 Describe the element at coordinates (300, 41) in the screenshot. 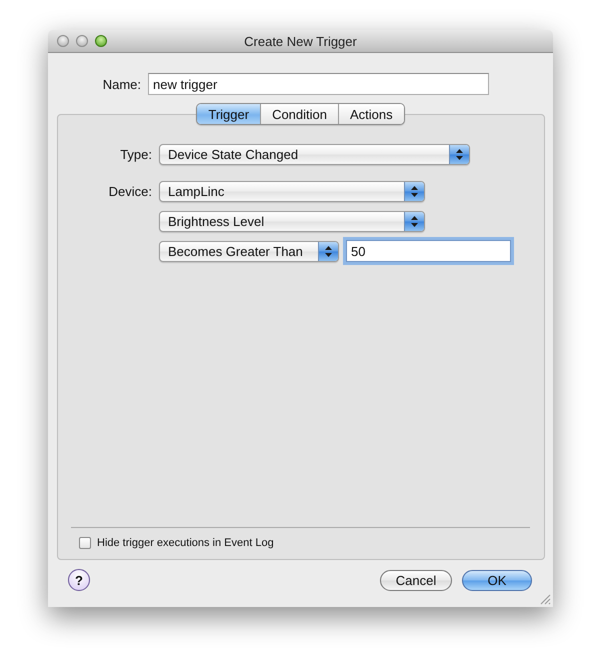

I see `window-title: Create New Trigger` at that location.